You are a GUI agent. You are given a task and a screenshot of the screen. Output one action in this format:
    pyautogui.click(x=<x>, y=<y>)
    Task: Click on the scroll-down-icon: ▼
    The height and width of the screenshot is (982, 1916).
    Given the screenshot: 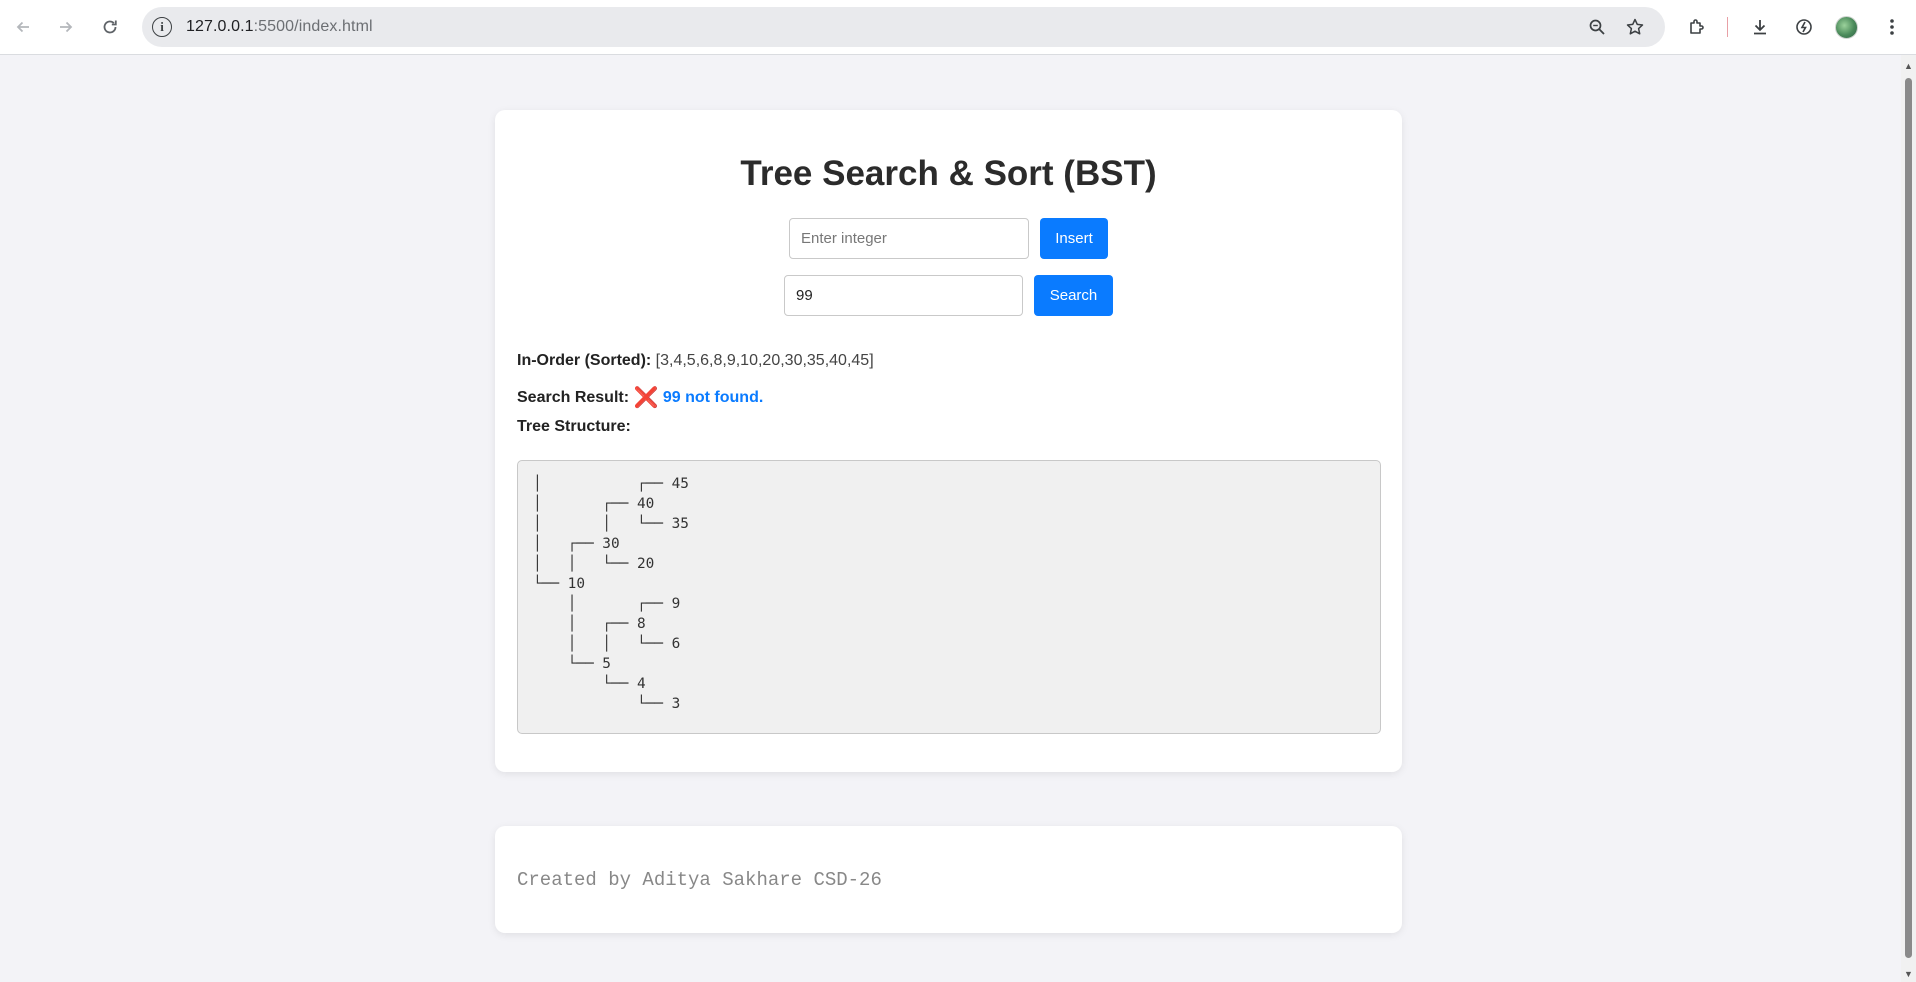 What is the action you would take?
    pyautogui.click(x=1908, y=973)
    